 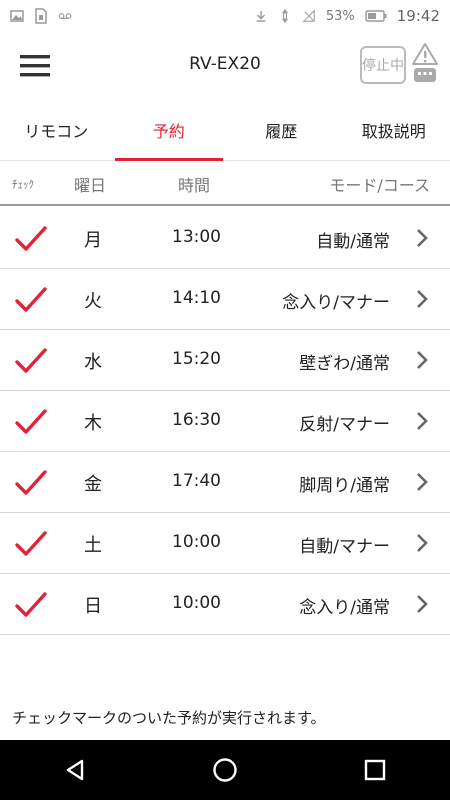 I want to click on schedule-mode: 反射/マナー, so click(x=344, y=425).